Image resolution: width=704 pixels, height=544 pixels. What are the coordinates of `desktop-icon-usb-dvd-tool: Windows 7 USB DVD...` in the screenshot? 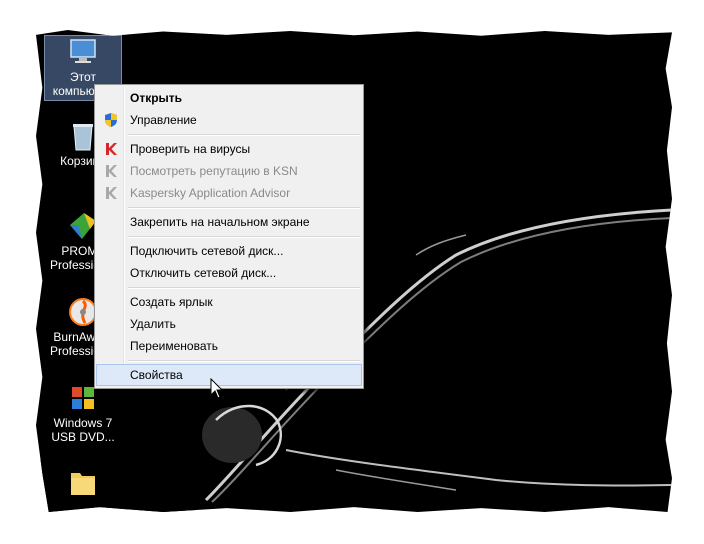 It's located at (83, 413).